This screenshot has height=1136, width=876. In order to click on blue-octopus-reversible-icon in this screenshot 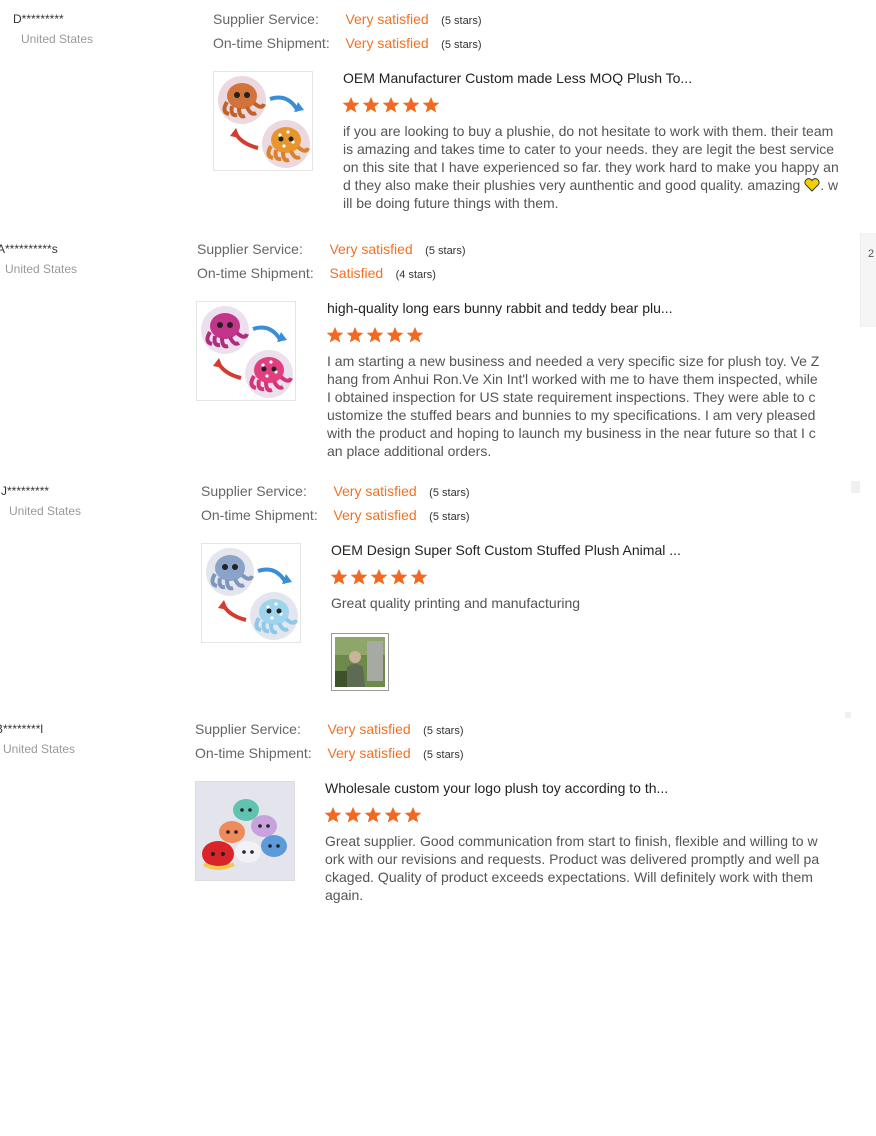, I will do `click(252, 594)`.